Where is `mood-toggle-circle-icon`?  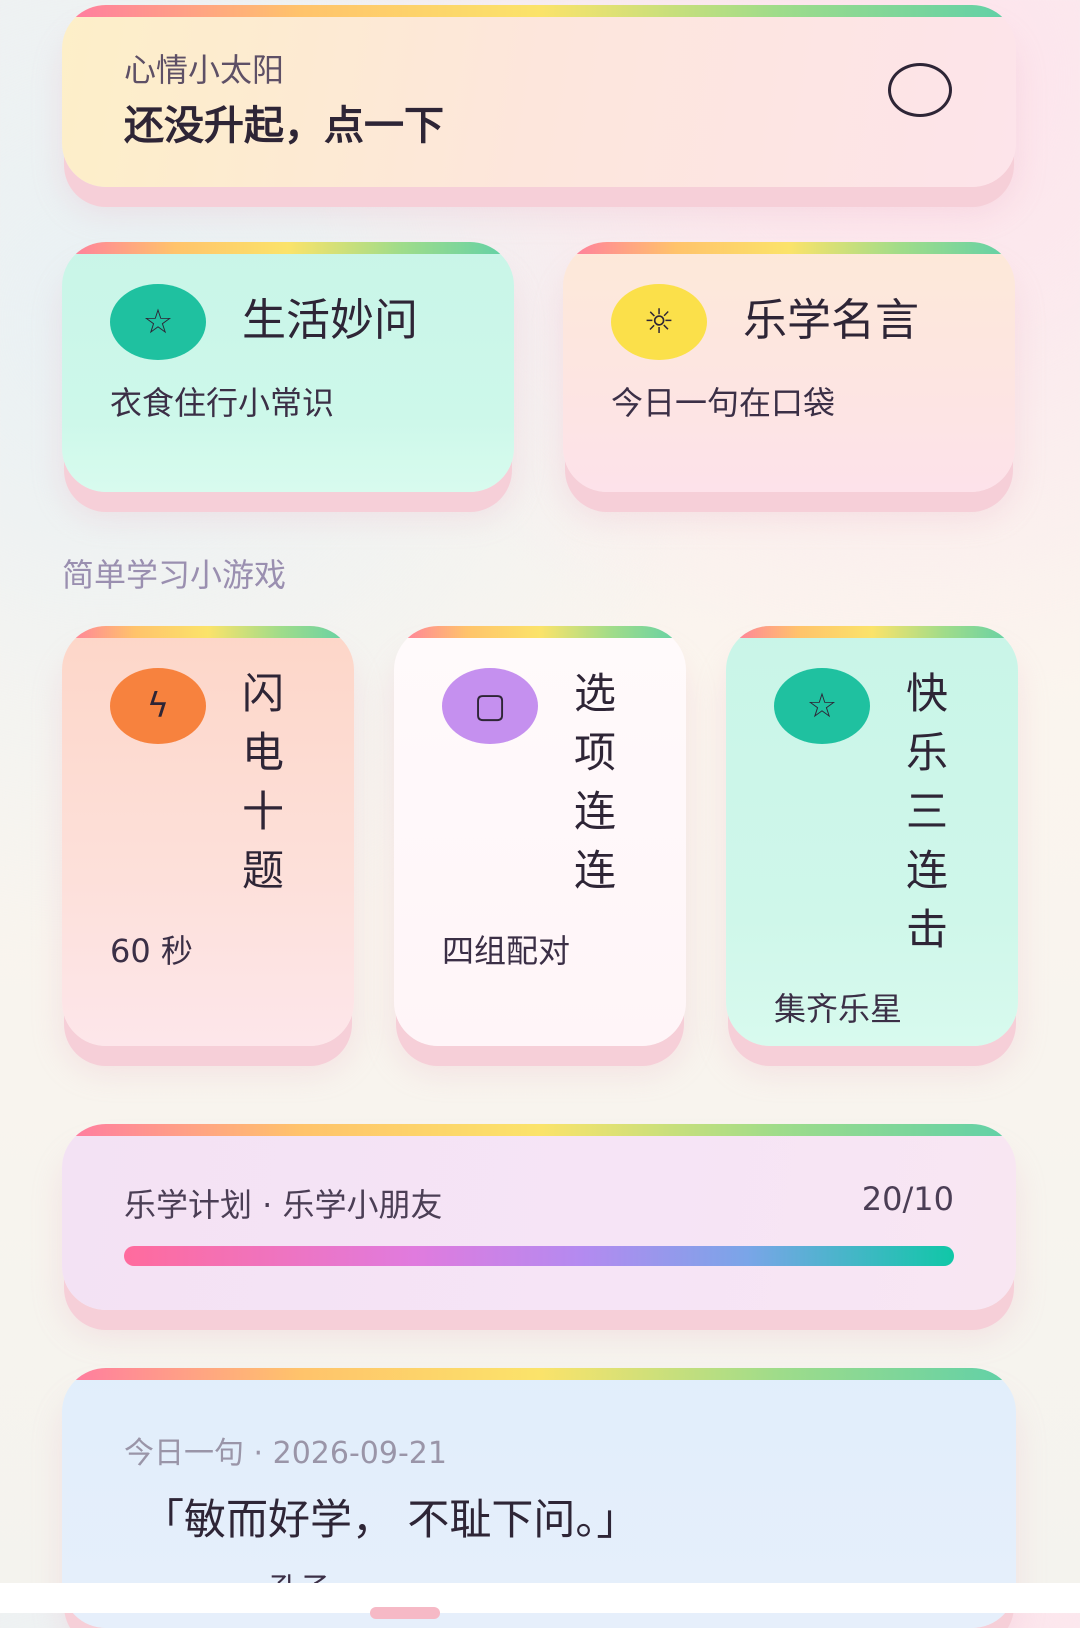 mood-toggle-circle-icon is located at coordinates (920, 90).